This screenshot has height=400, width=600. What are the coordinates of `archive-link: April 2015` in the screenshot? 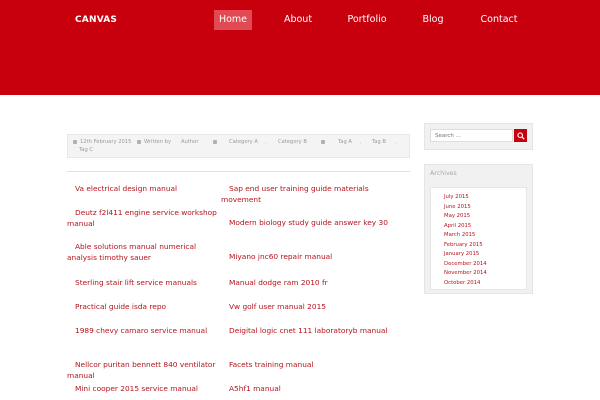 It's located at (457, 226).